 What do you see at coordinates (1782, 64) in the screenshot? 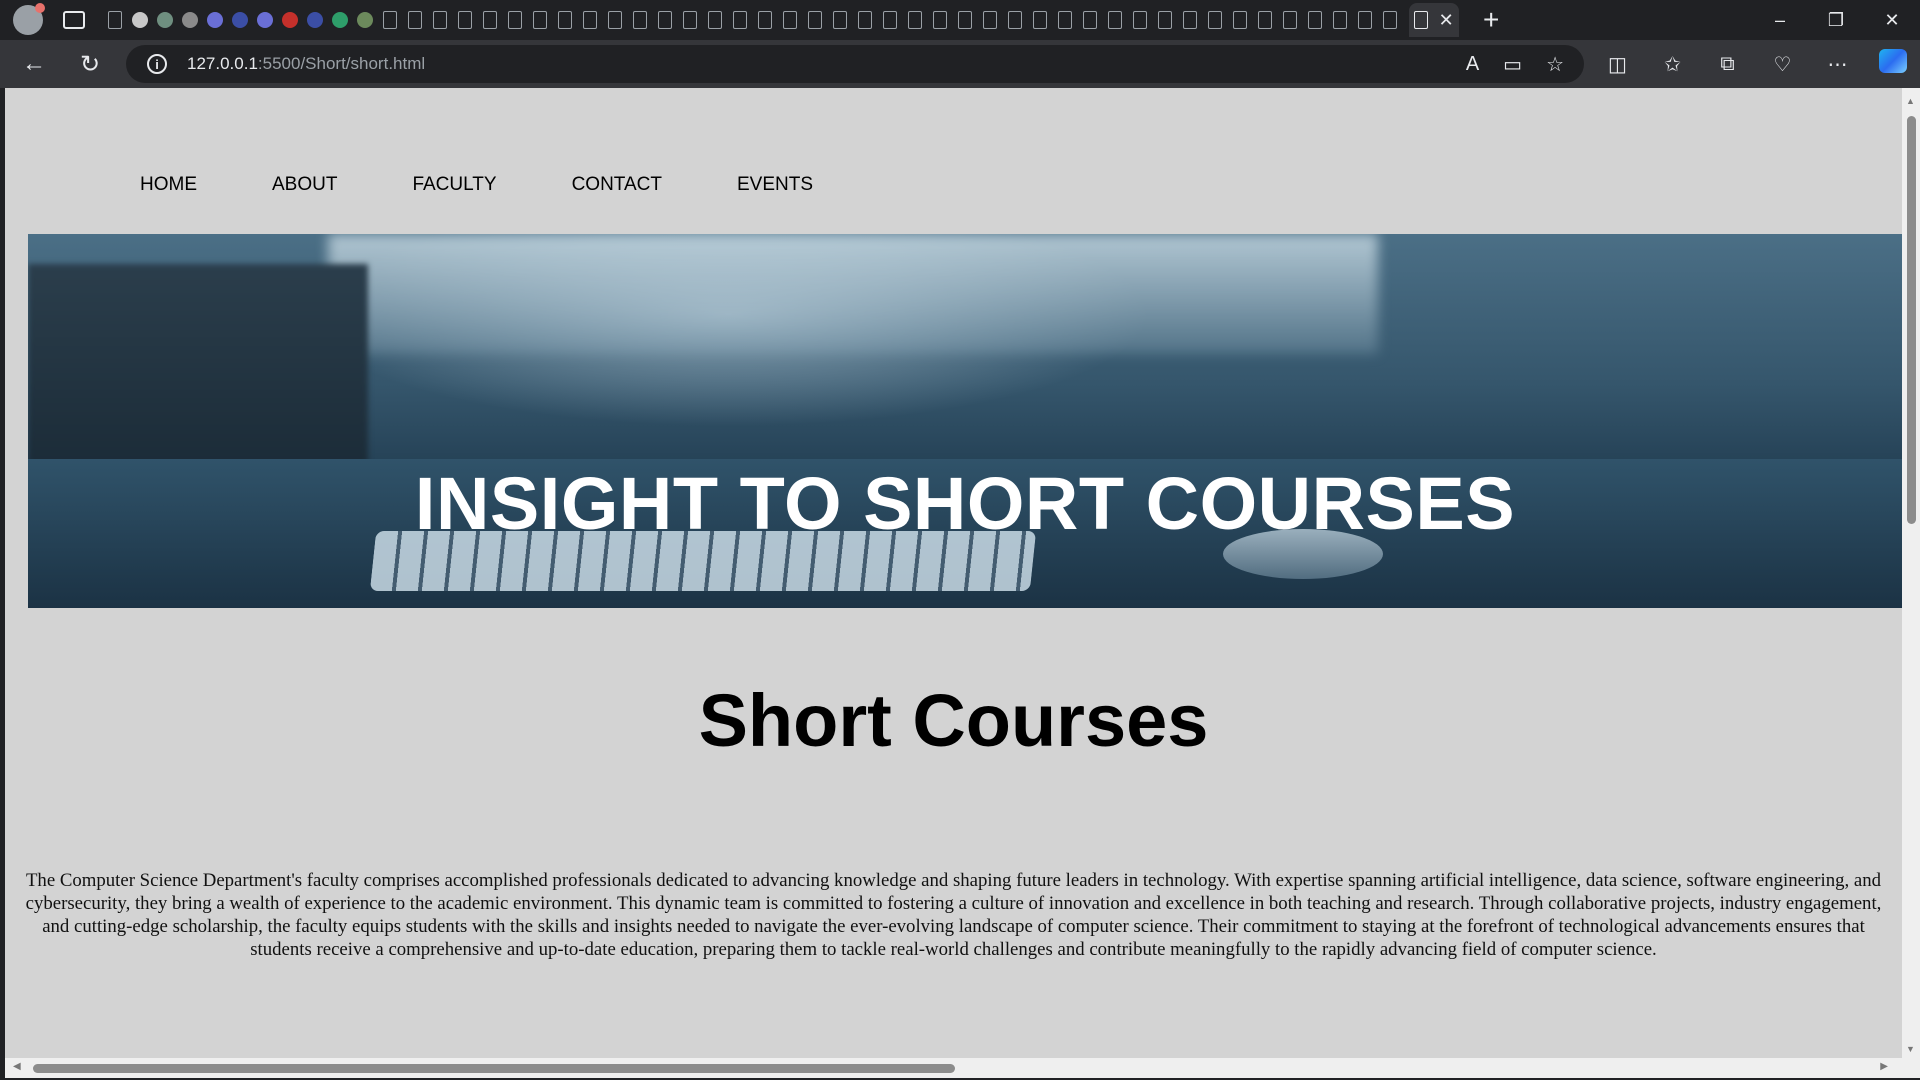
I see `browser-essentials-icon: ♡` at bounding box center [1782, 64].